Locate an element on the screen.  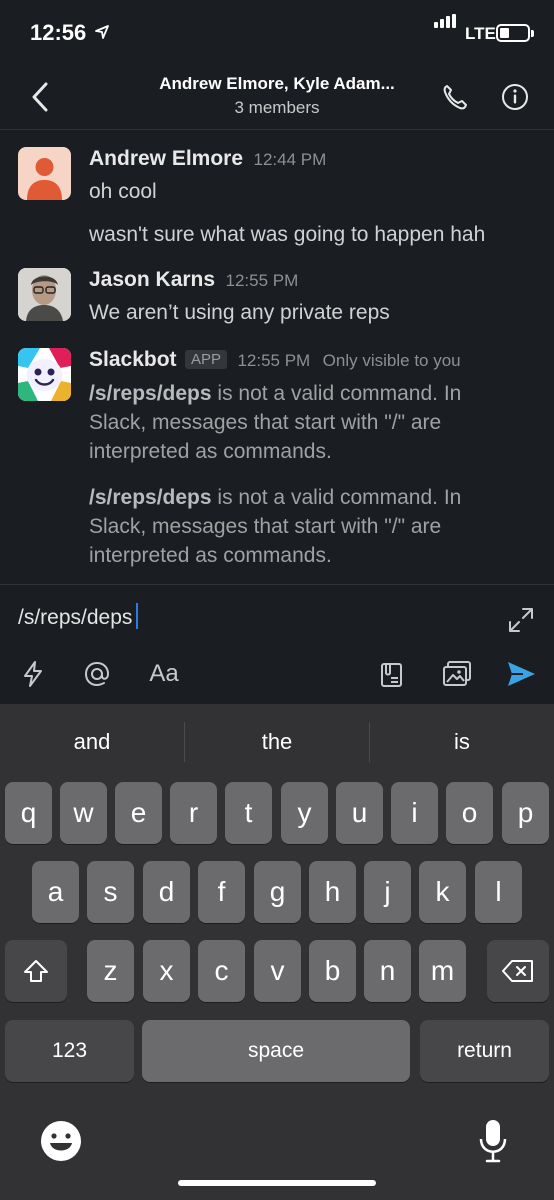
backspace-icon is located at coordinates (517, 971).